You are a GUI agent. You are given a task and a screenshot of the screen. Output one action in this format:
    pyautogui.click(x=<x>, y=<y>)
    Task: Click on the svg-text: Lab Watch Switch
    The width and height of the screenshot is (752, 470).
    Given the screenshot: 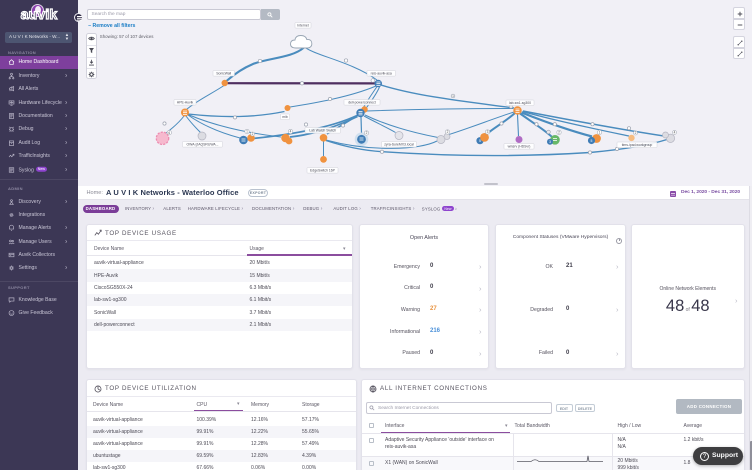 What is the action you would take?
    pyautogui.click(x=322, y=131)
    